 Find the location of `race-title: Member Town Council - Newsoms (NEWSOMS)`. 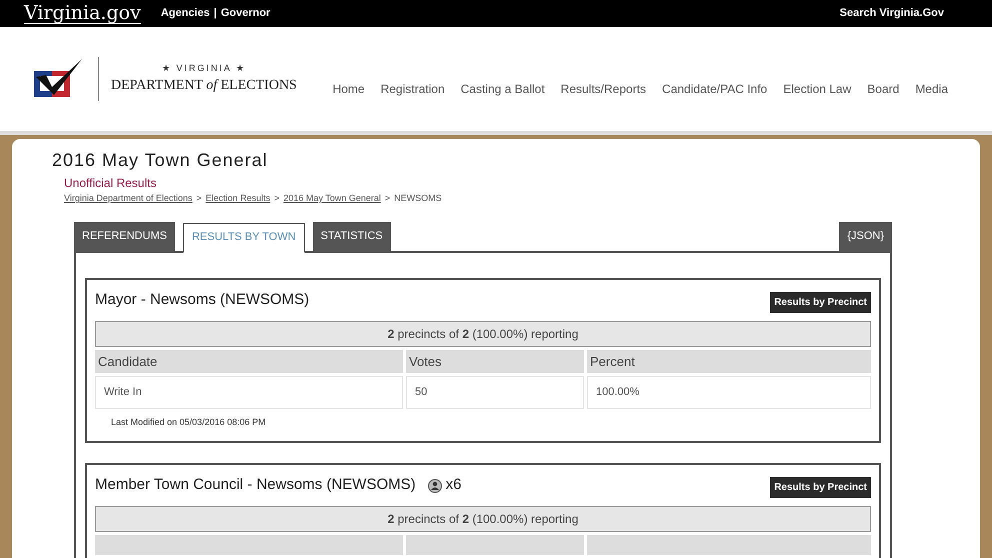

race-title: Member Town Council - Newsoms (NEWSOMS) is located at coordinates (255, 485).